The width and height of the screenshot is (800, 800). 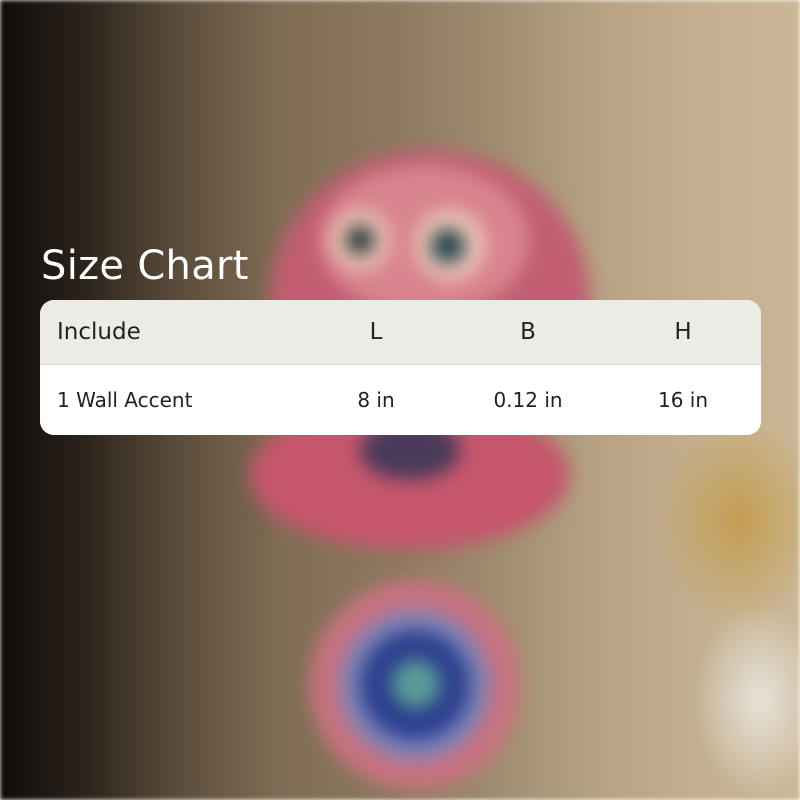 I want to click on cell-length: 8 in, so click(x=376, y=400).